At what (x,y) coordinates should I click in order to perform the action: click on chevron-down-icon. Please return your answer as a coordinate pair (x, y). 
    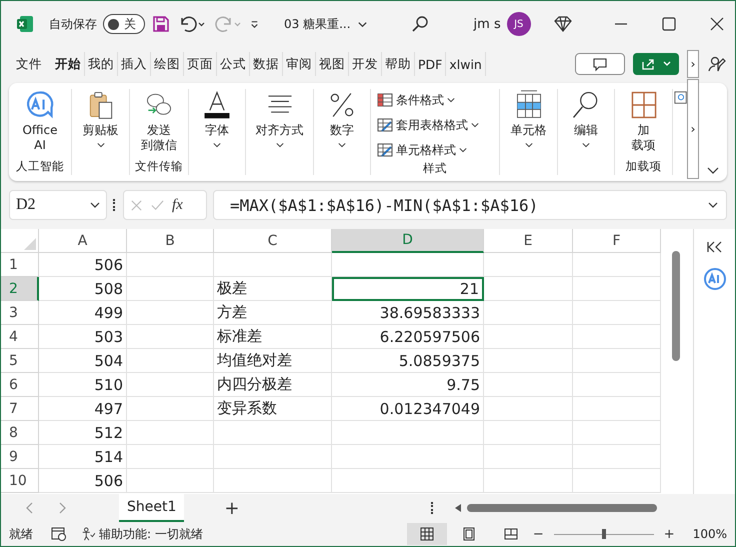
    Looking at the image, I should click on (95, 205).